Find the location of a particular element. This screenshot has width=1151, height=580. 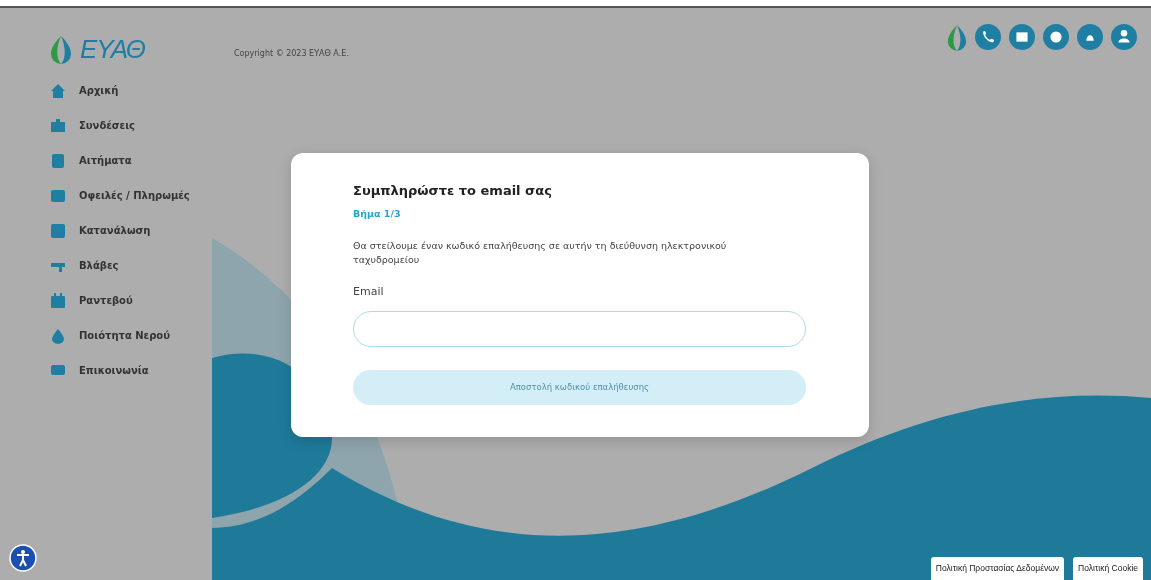

nav-link: Βλάβες is located at coordinates (99, 265).